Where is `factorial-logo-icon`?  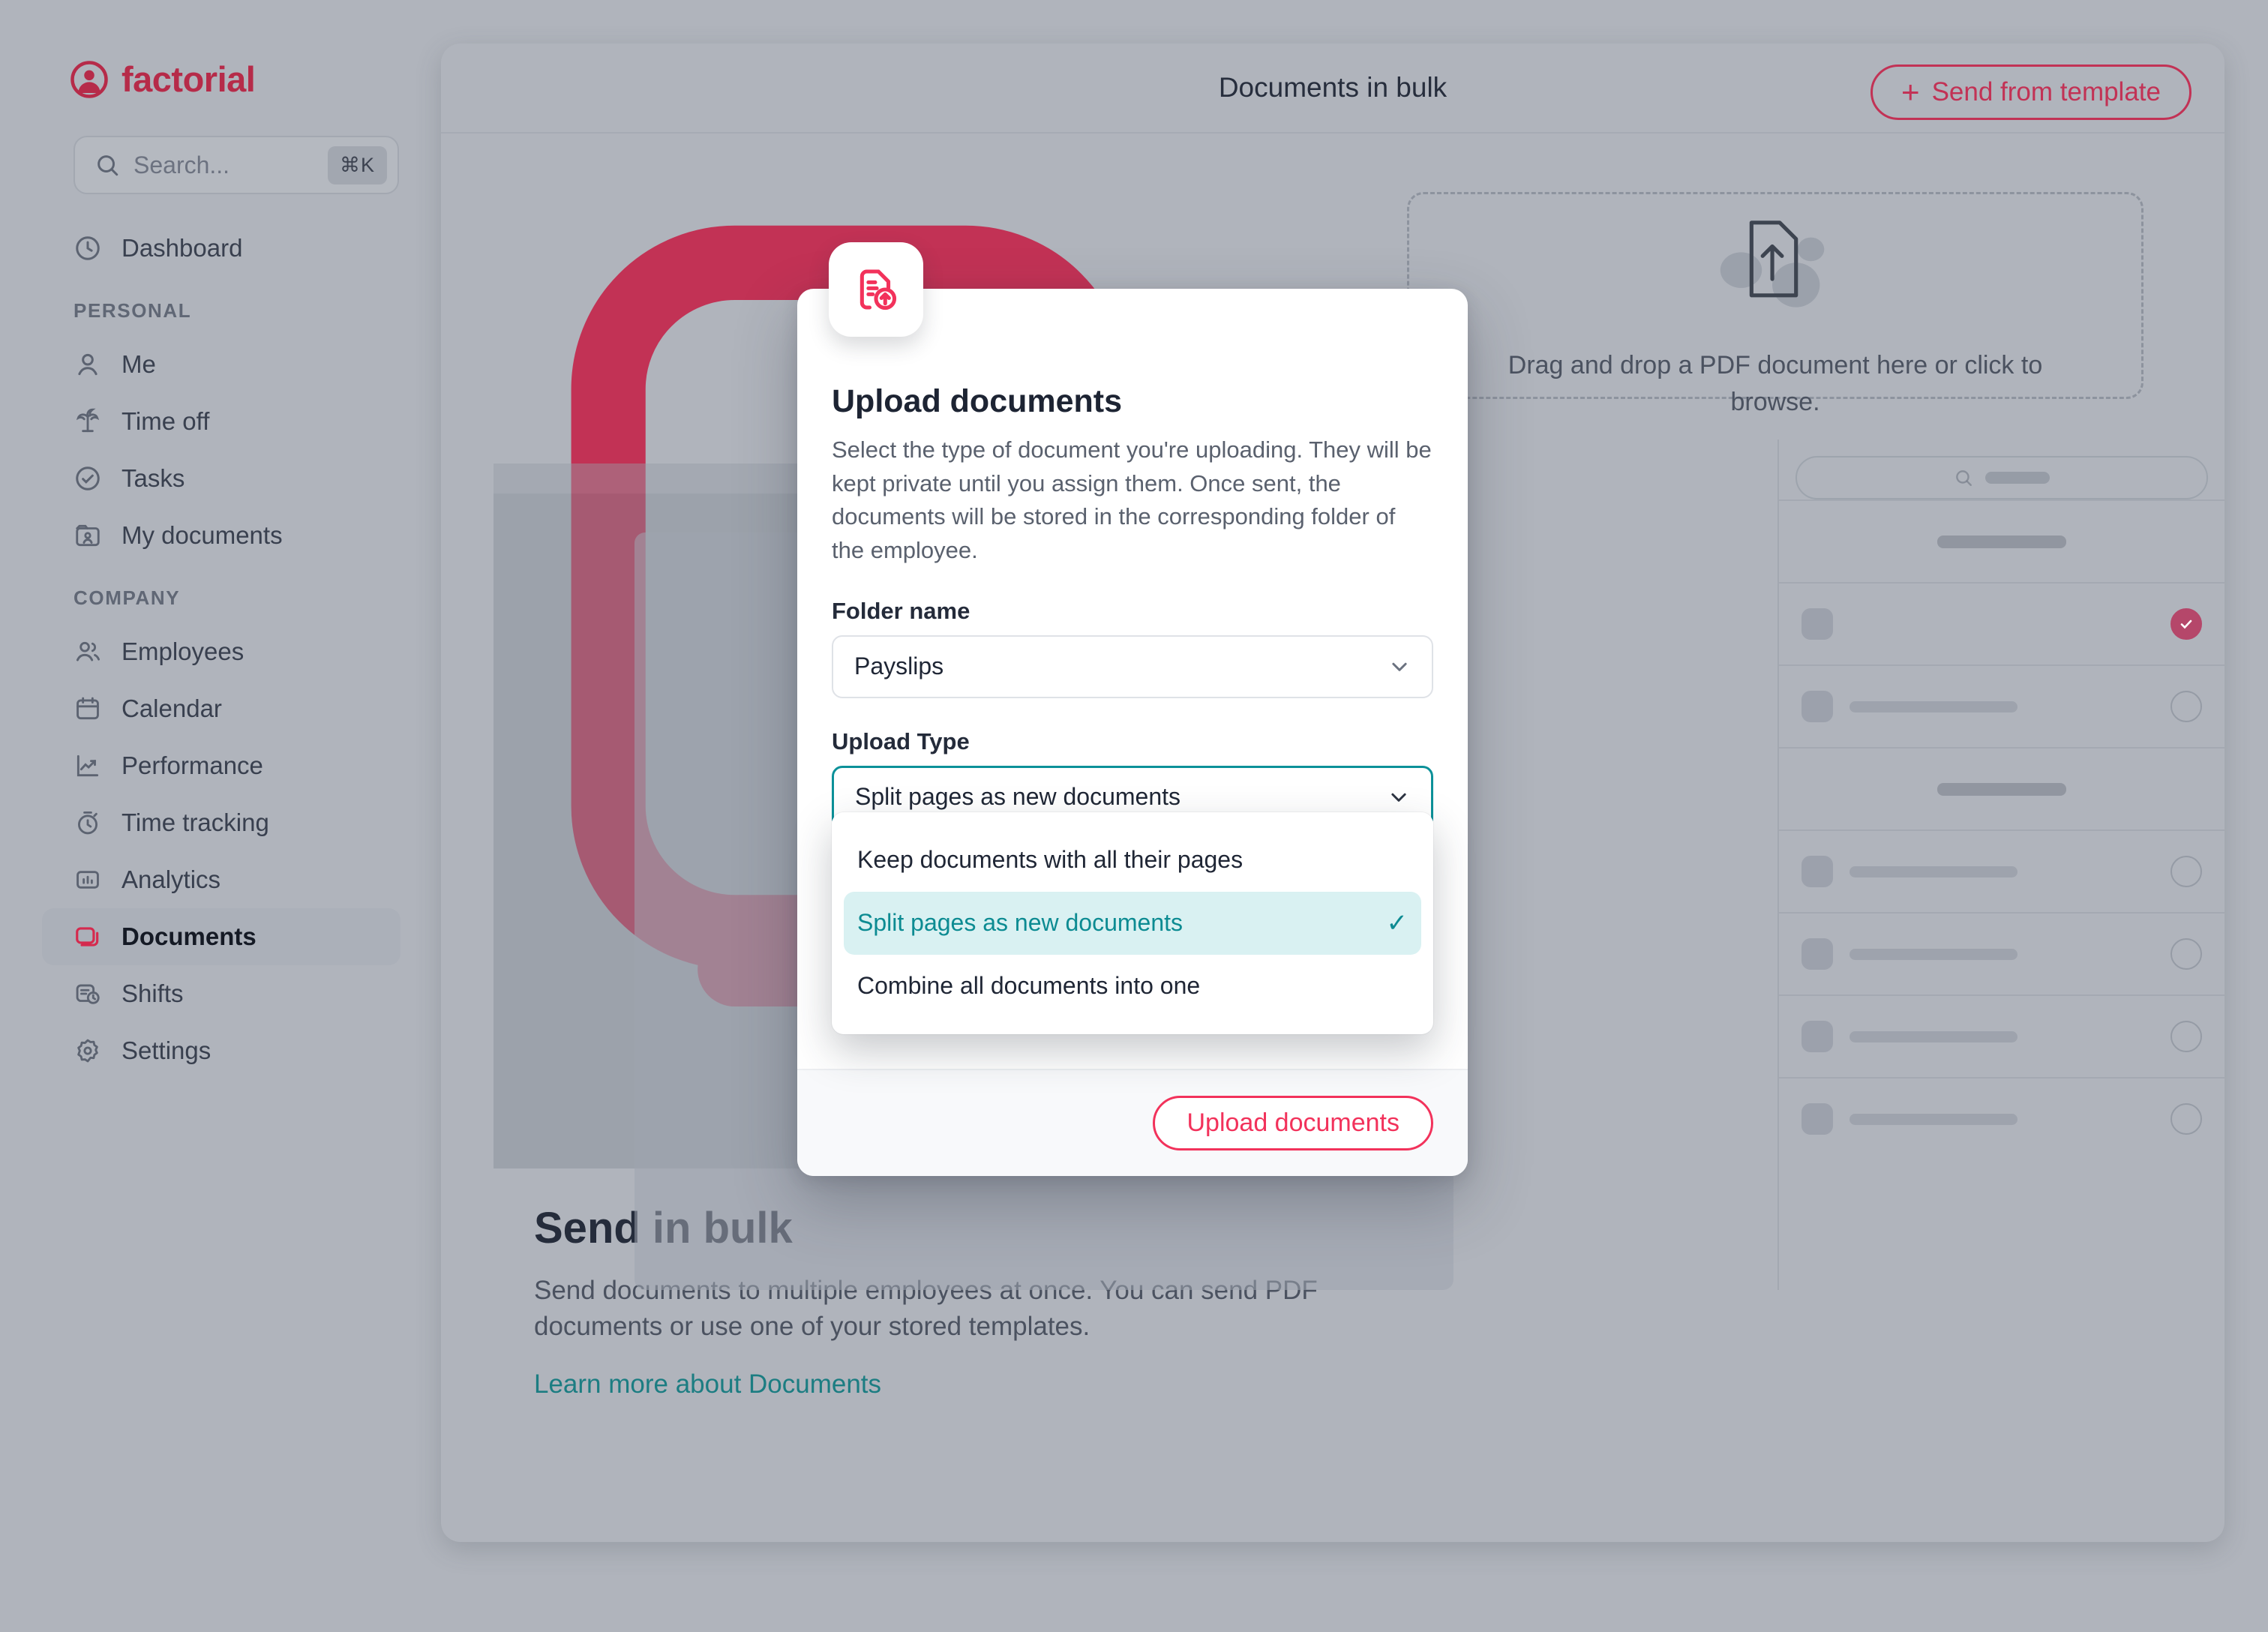 factorial-logo-icon is located at coordinates (89, 79).